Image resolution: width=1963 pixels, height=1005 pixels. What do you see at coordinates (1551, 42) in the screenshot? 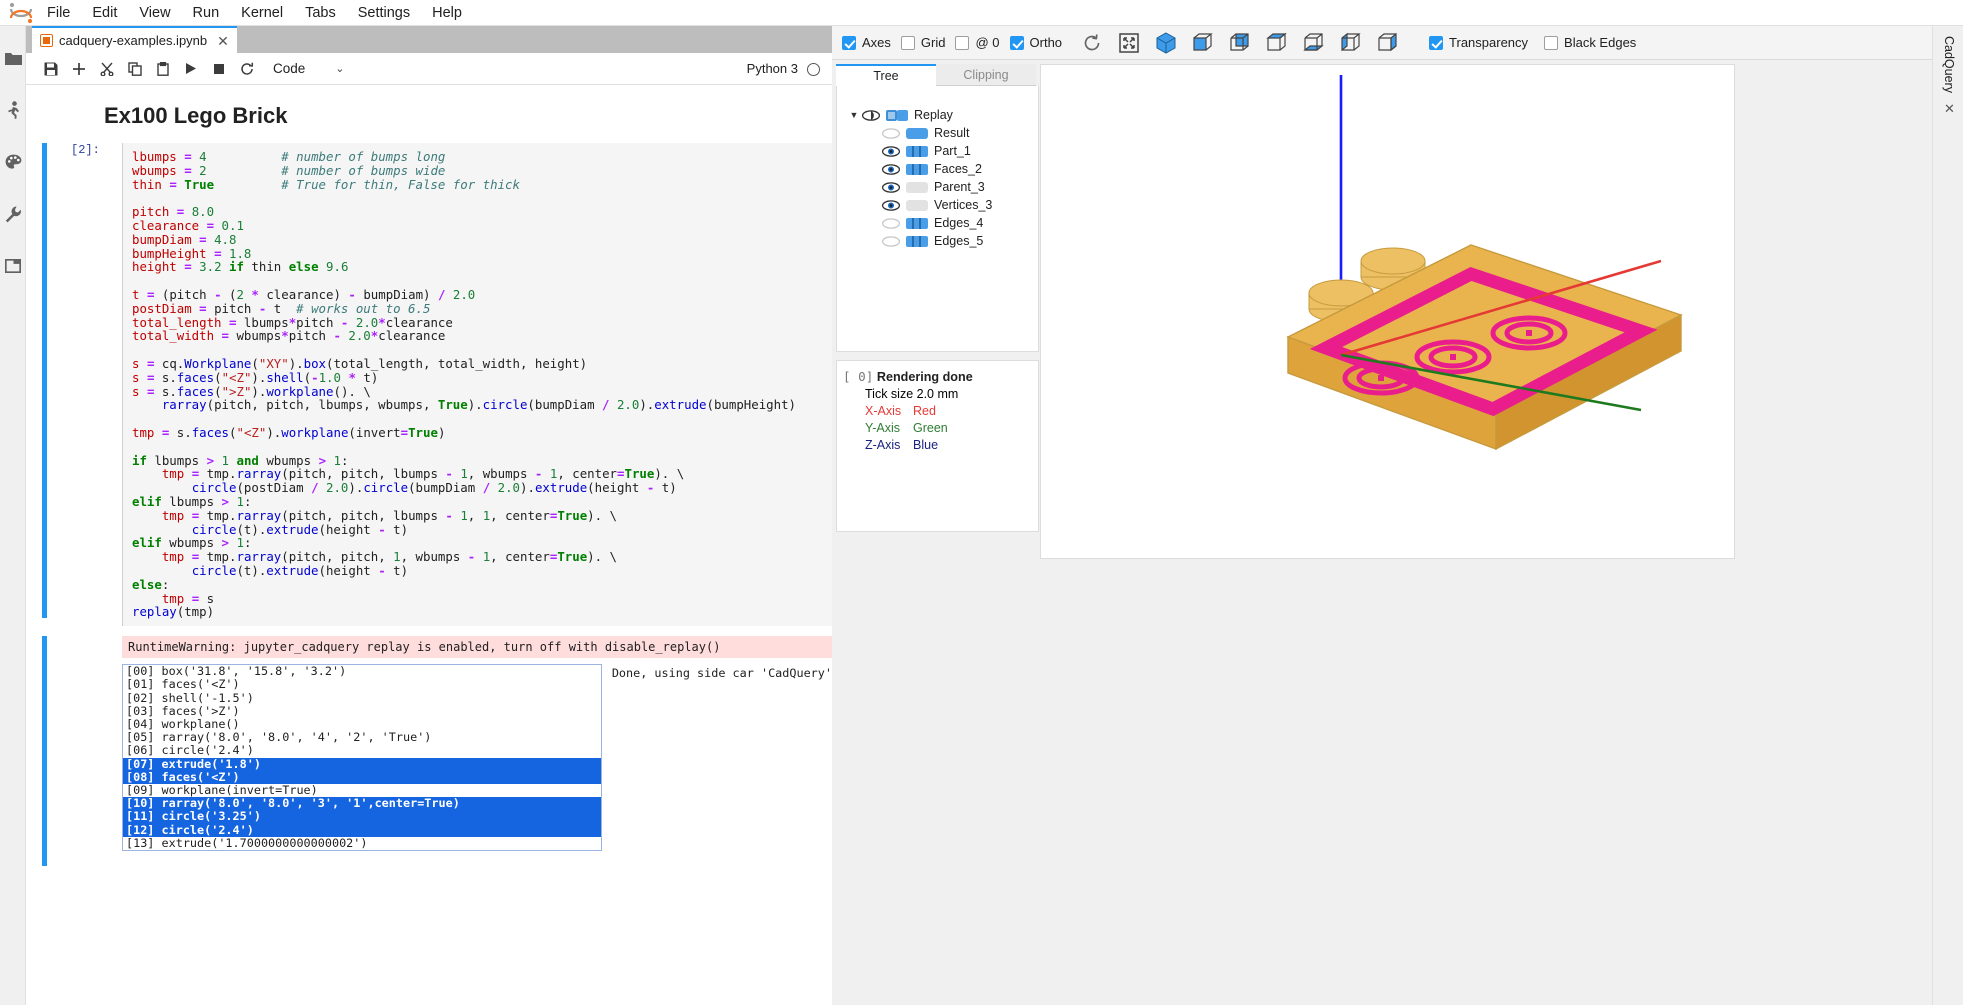
I see `checkbox-black-edges-box` at bounding box center [1551, 42].